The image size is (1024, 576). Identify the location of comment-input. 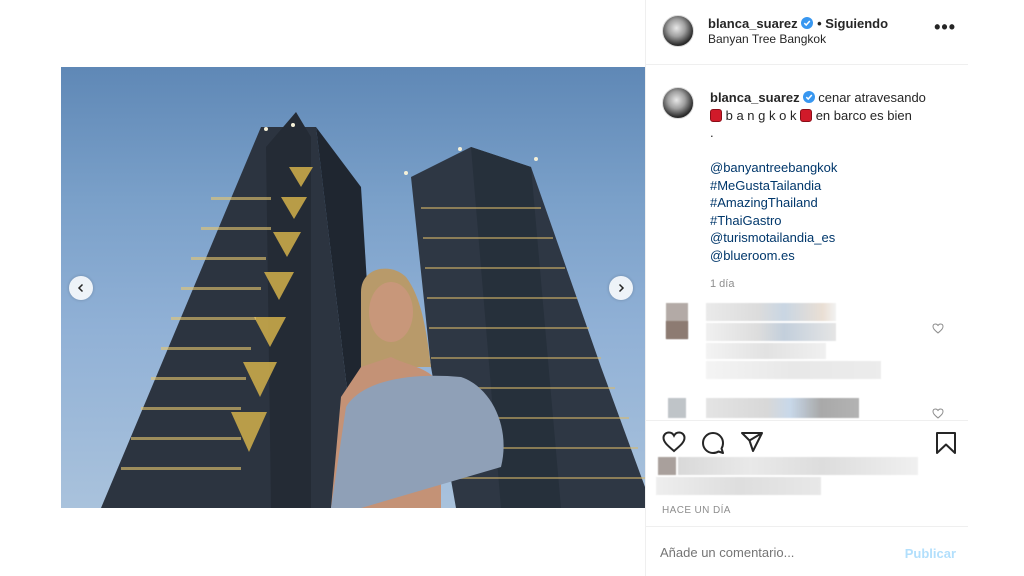
(770, 552).